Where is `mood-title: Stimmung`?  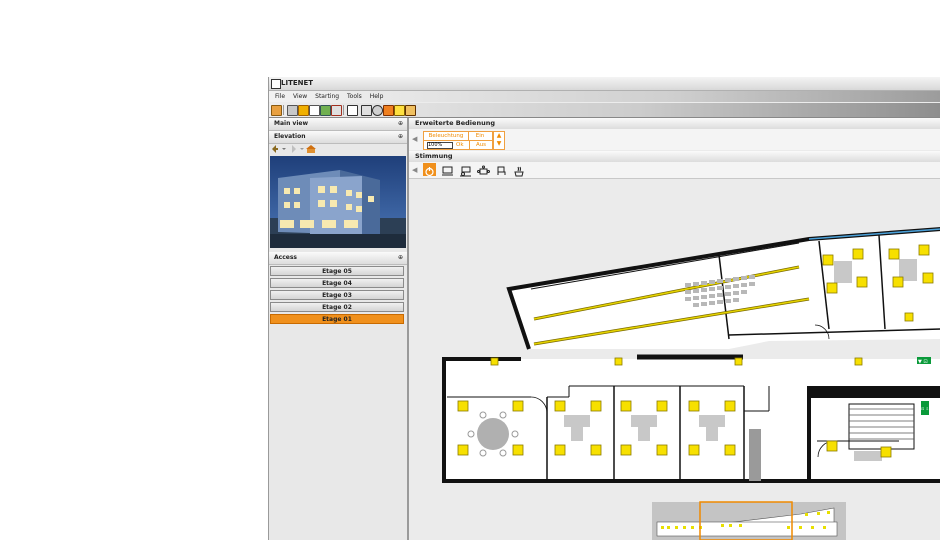
mood-title: Stimmung is located at coordinates (434, 156).